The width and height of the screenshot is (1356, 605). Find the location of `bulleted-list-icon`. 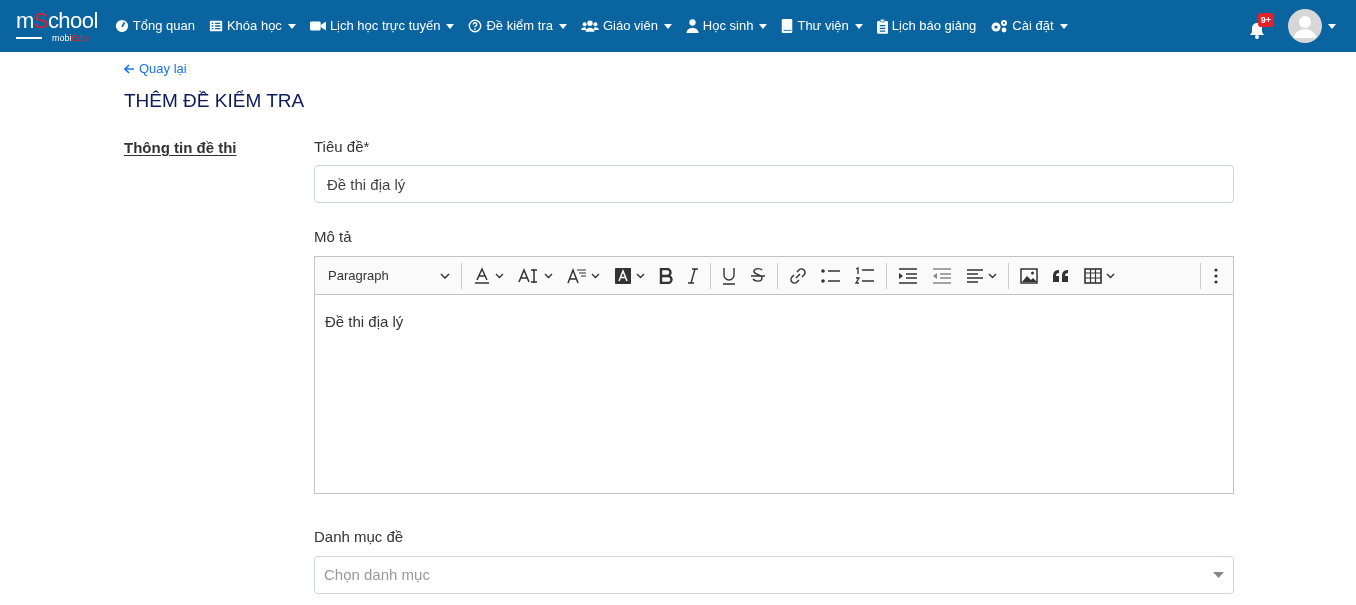

bulleted-list-icon is located at coordinates (831, 275).